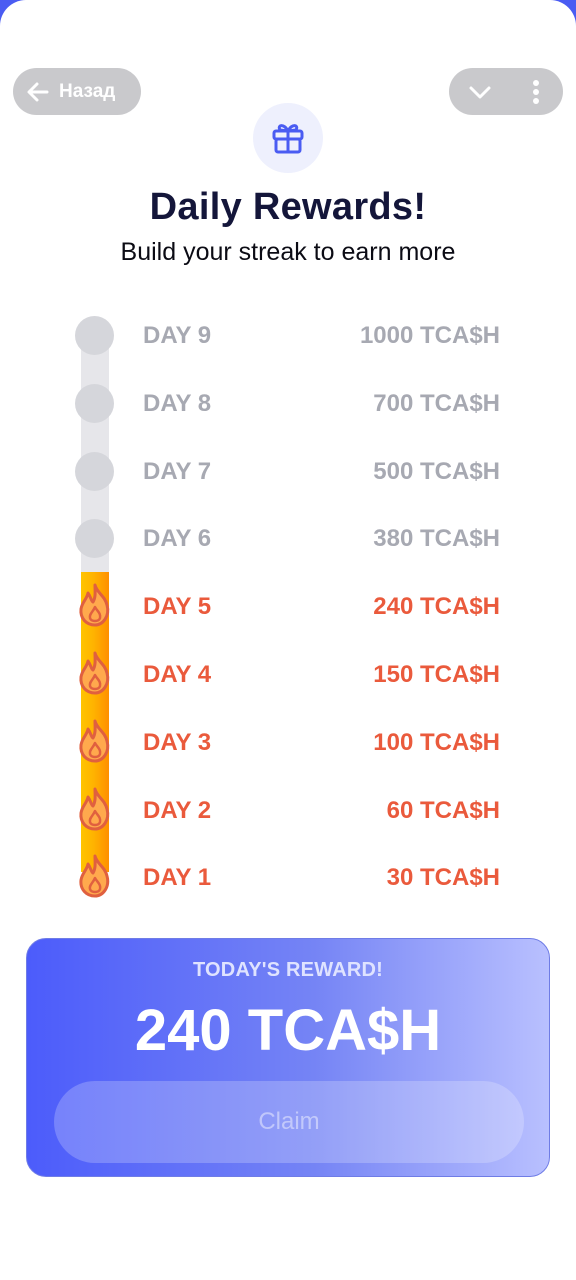  Describe the element at coordinates (177, 742) in the screenshot. I see `streak-day-label: DAY 3` at that location.